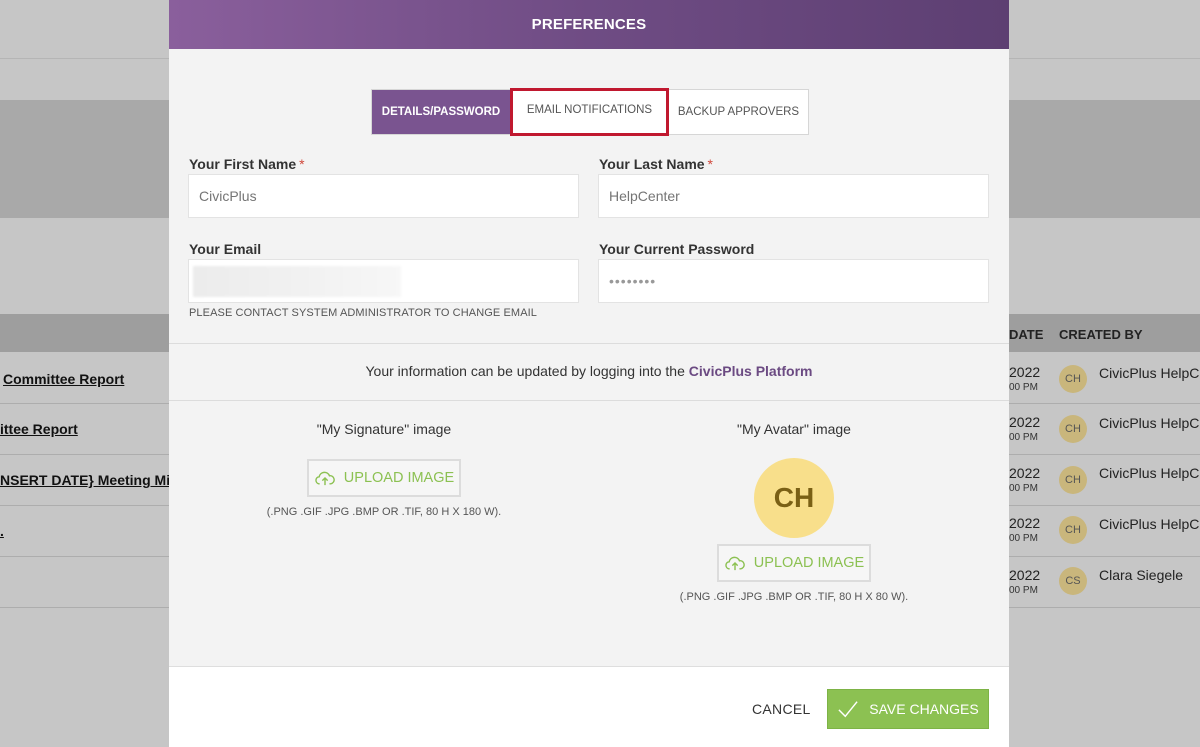 The width and height of the screenshot is (1200, 747). Describe the element at coordinates (589, 706) in the screenshot. I see `modal-footer: CANCEL SAVE CHANGES` at that location.